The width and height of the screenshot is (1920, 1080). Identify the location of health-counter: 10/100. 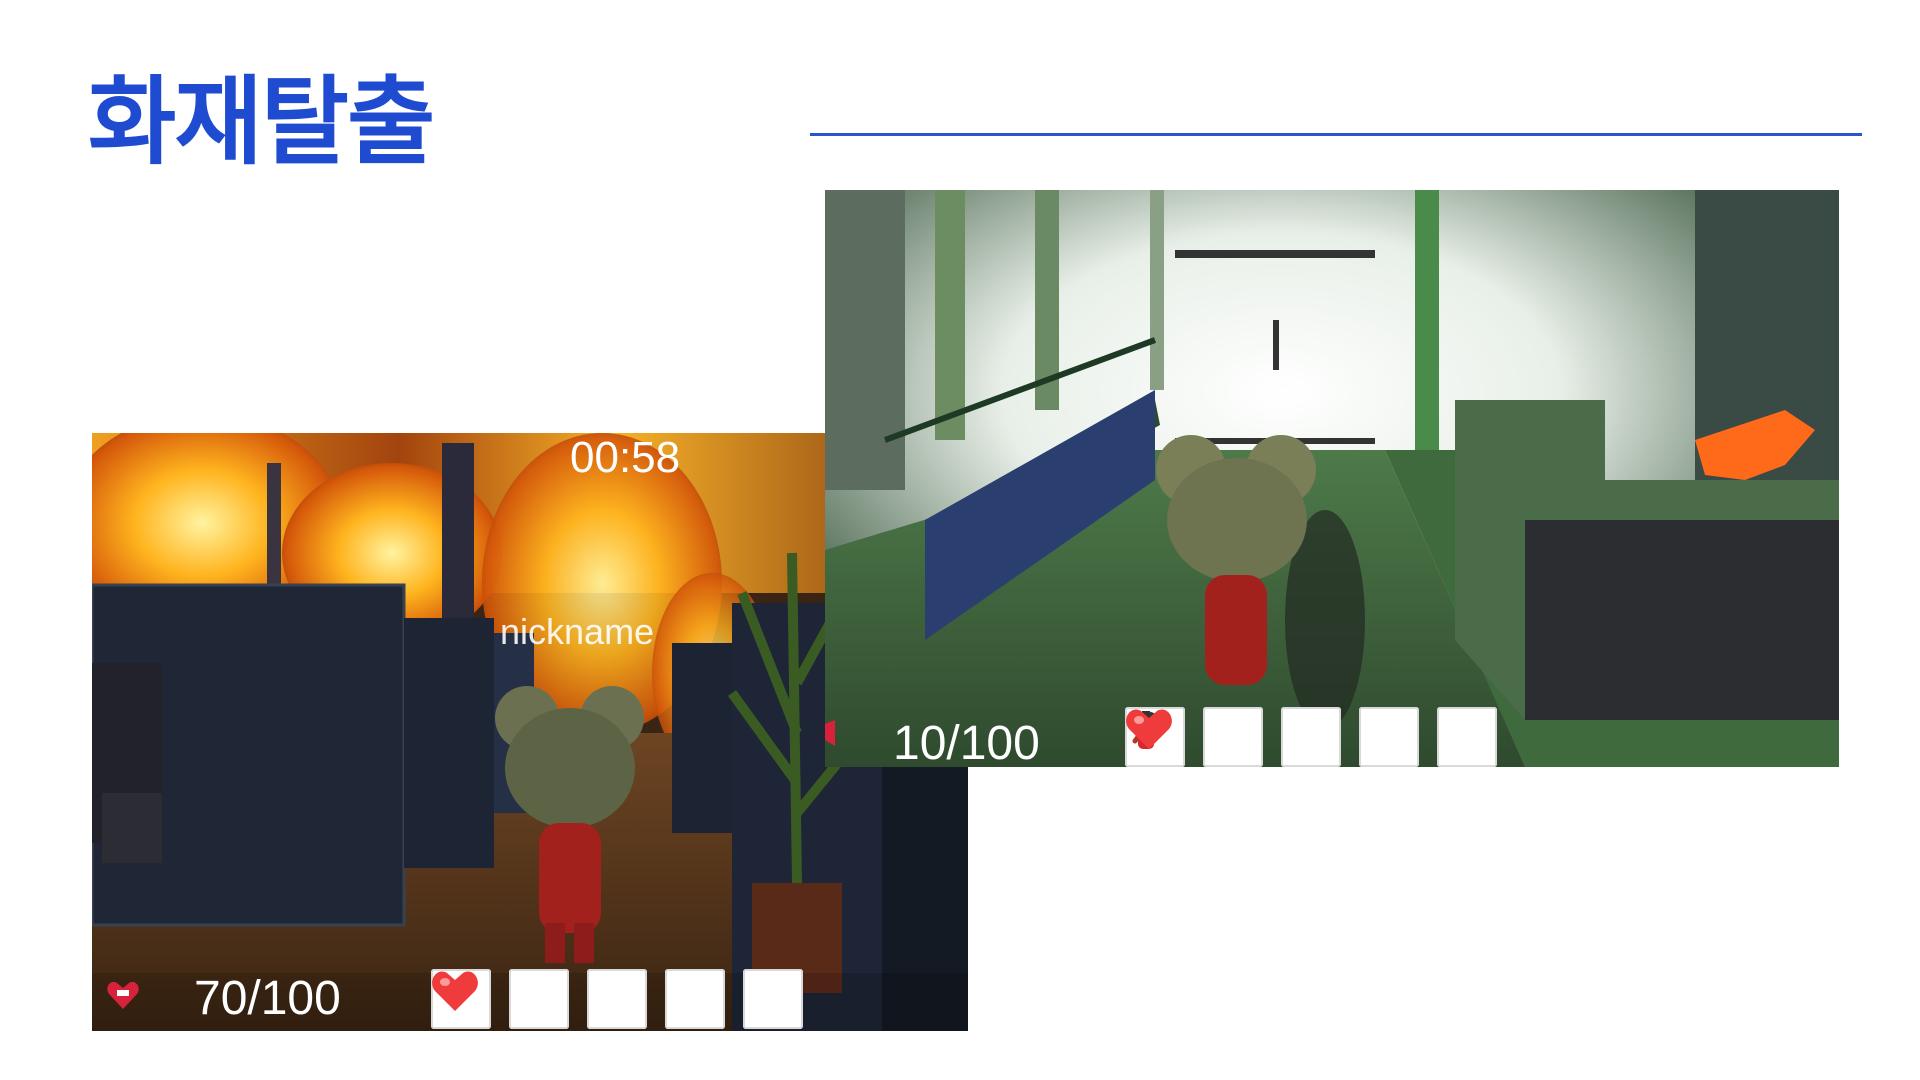
(966, 742).